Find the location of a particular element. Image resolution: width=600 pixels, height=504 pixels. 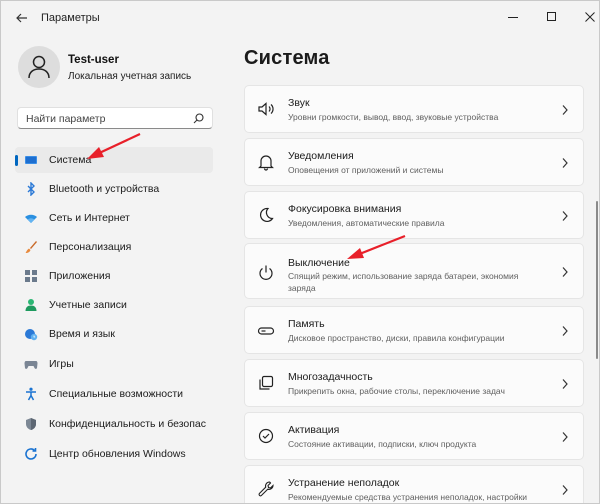

close-icon is located at coordinates (590, 17).